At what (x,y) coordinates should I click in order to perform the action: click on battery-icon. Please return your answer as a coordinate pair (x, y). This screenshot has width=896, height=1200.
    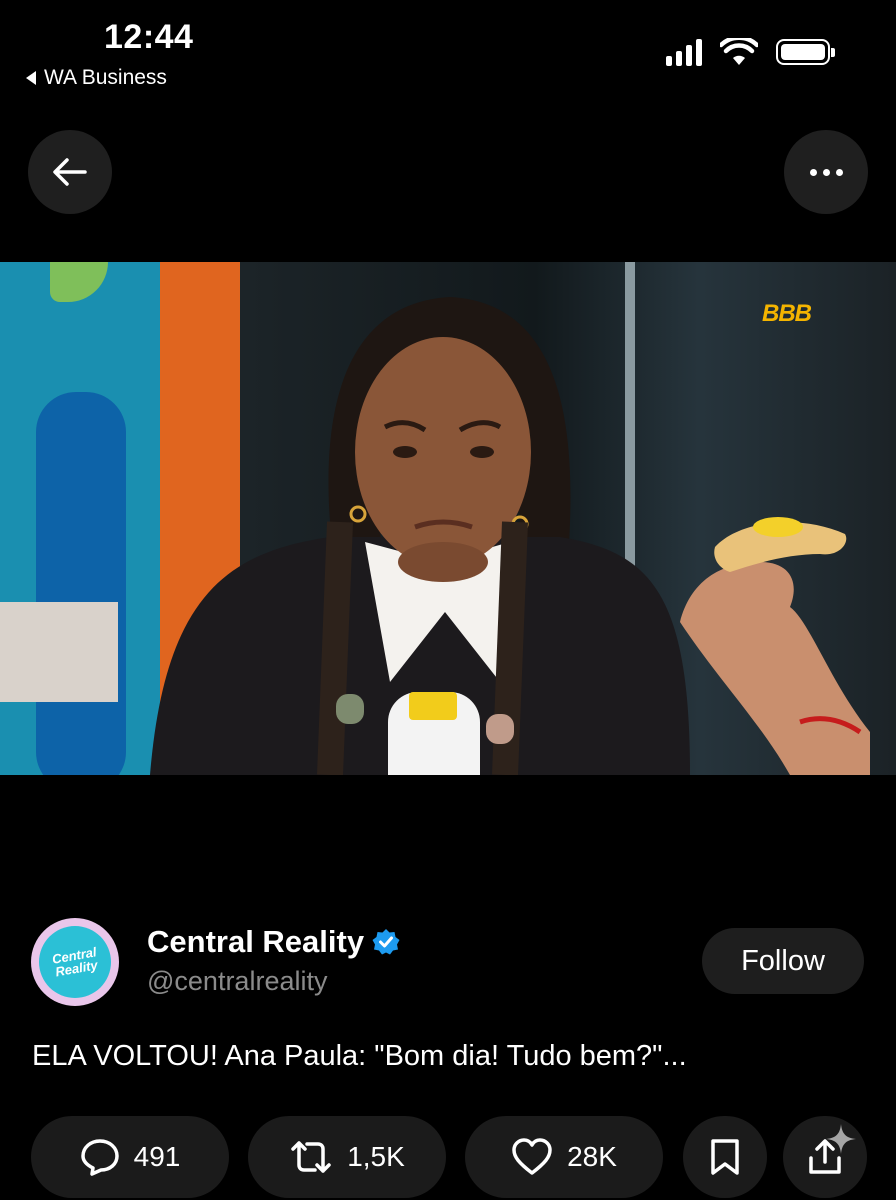
    Looking at the image, I should click on (805, 52).